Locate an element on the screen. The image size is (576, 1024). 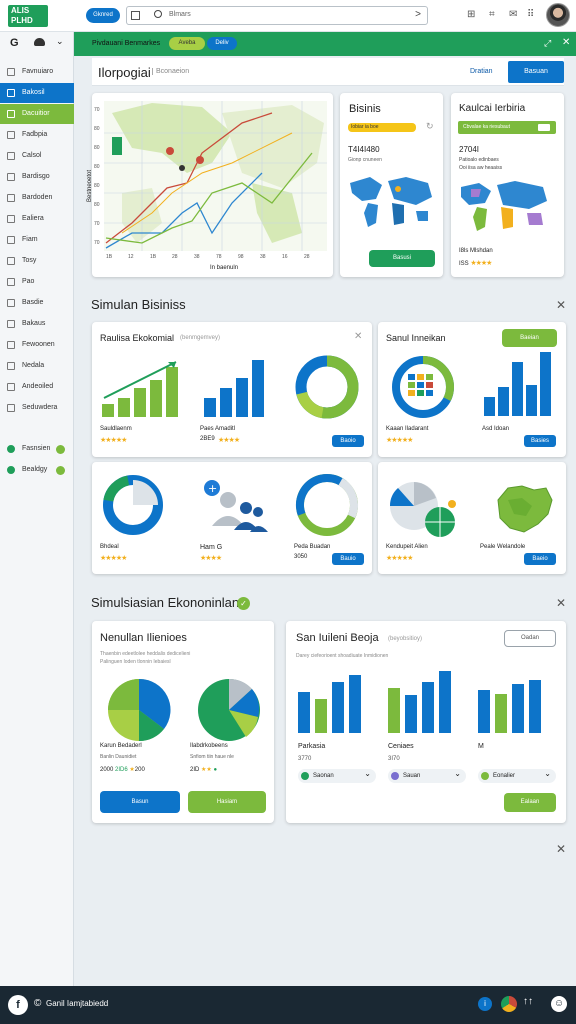
apps-icon: ⠿ is located at coordinates (530, 14).